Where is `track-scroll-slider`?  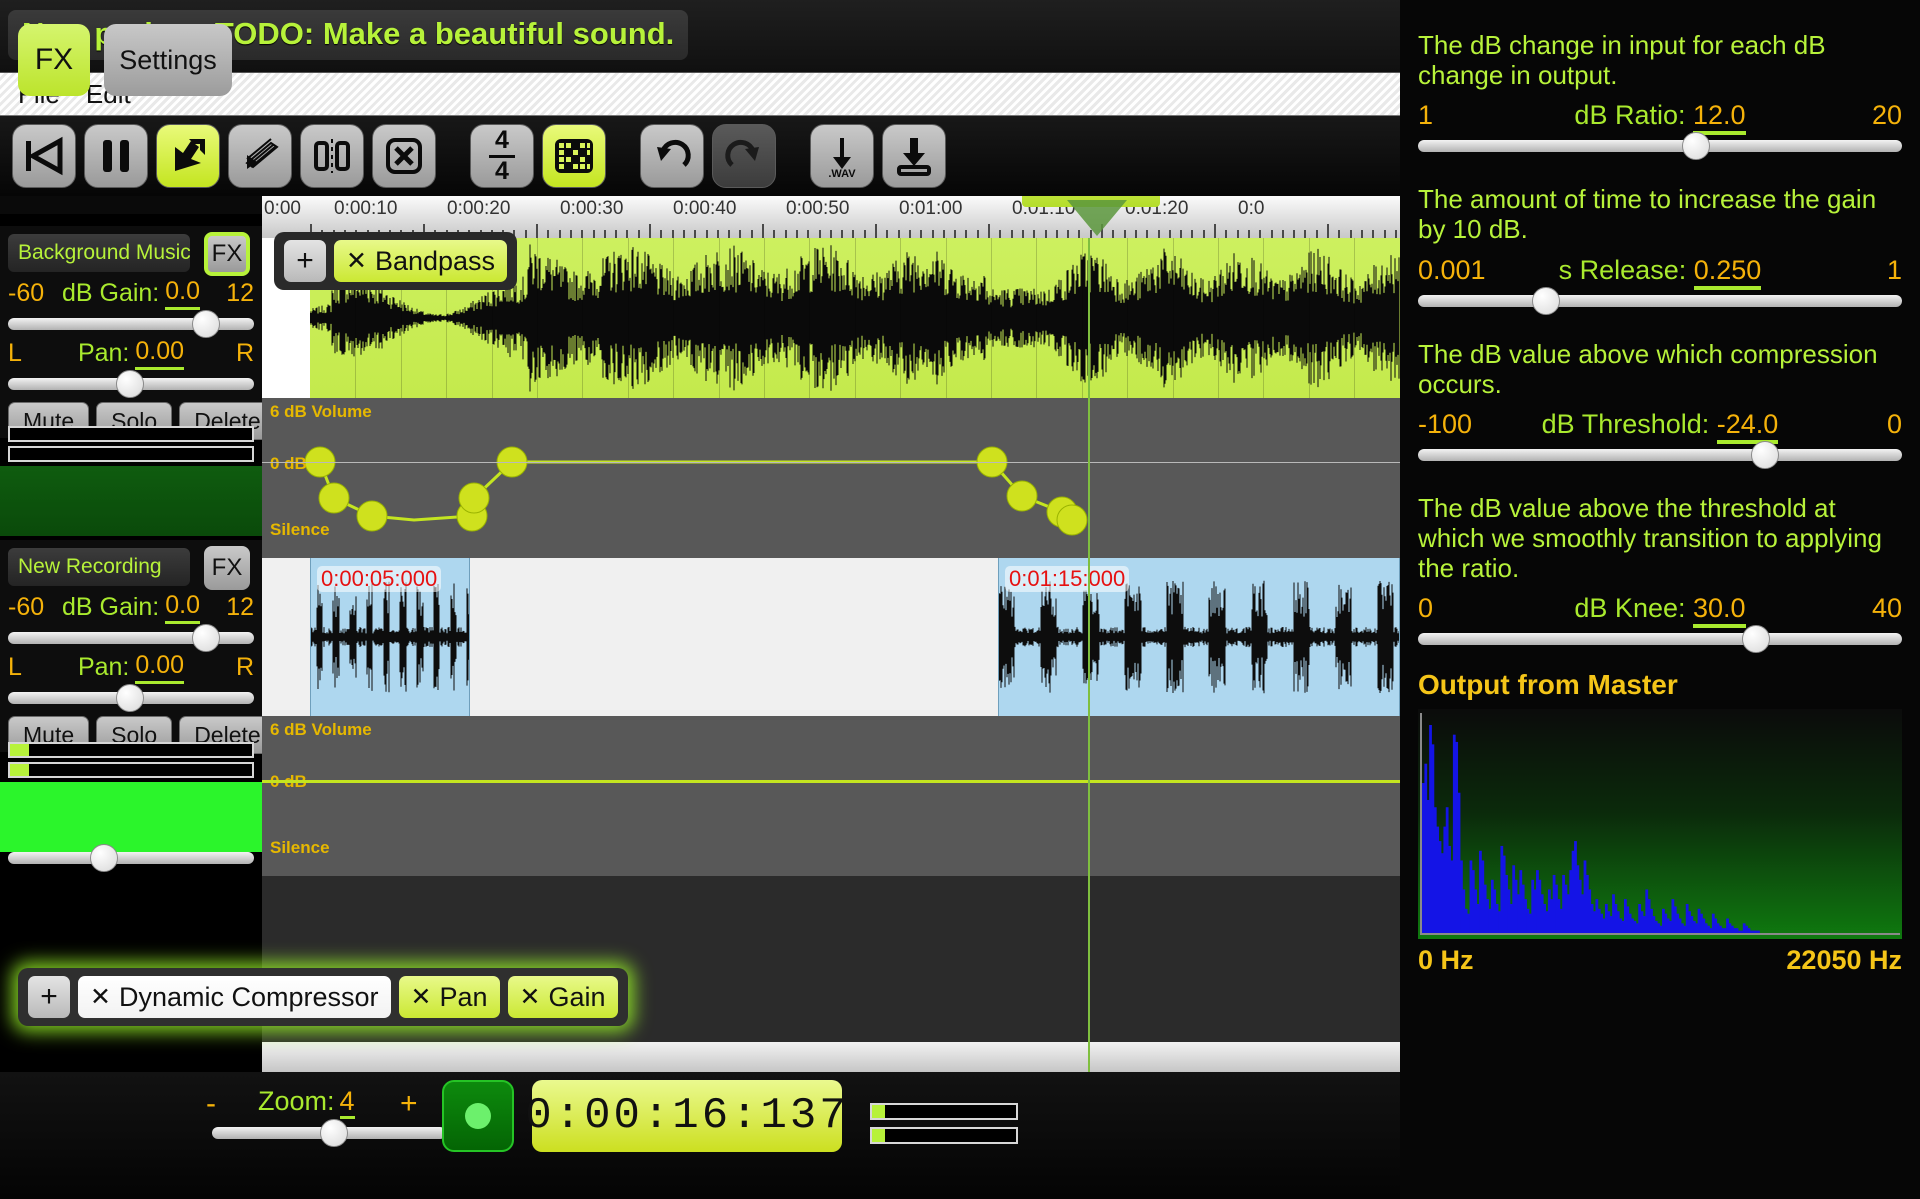 track-scroll-slider is located at coordinates (131, 858).